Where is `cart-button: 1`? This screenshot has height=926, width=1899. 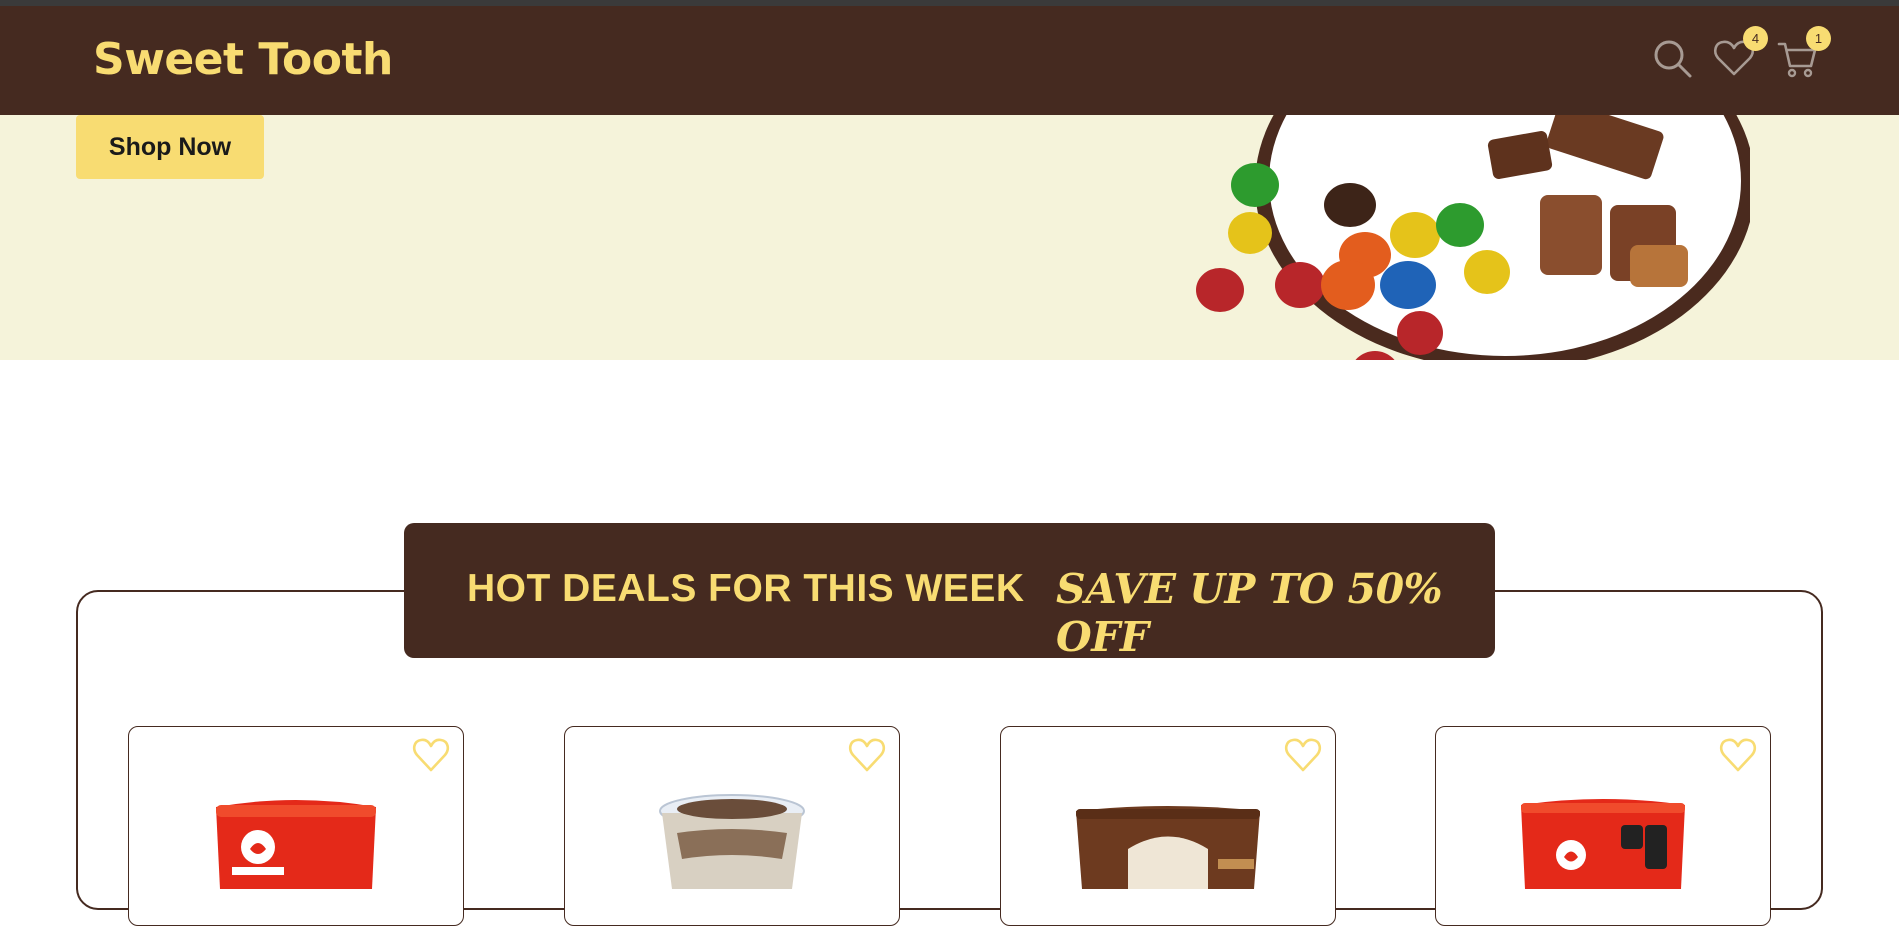 cart-button: 1 is located at coordinates (1803, 53).